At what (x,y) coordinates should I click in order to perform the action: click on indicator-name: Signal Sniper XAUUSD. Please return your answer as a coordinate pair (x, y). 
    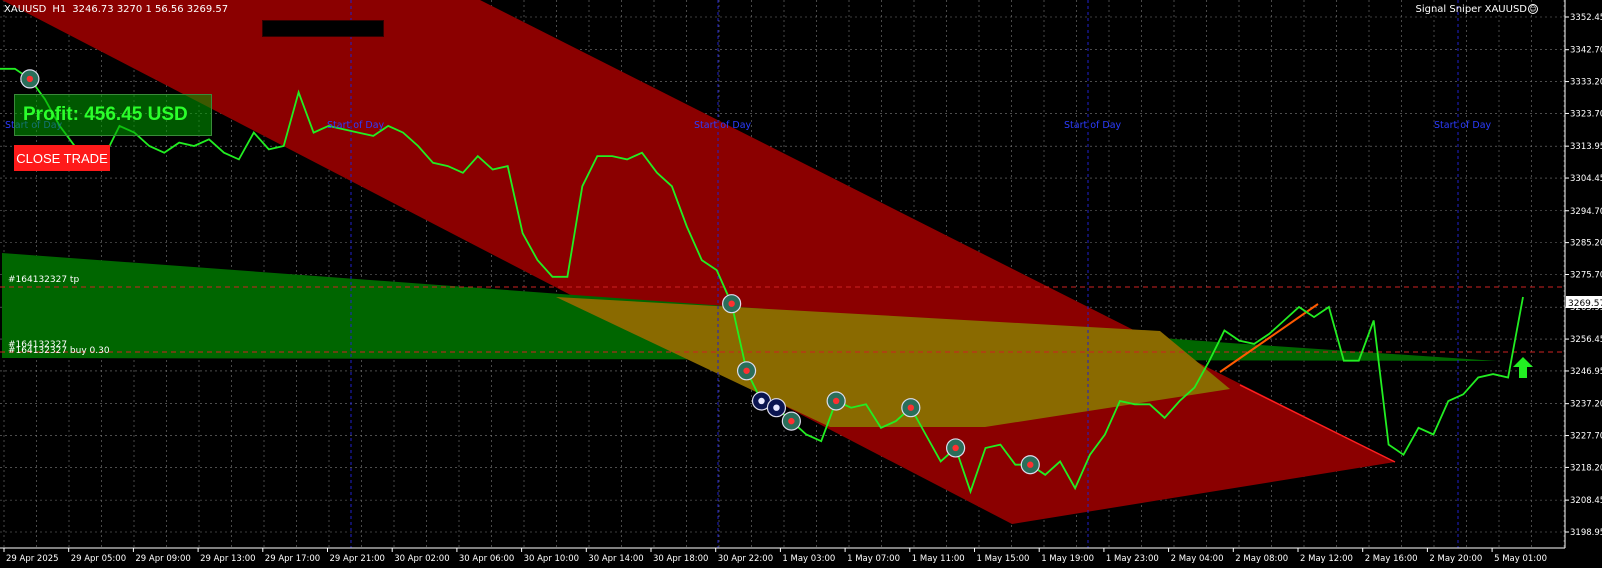
    Looking at the image, I should click on (1471, 9).